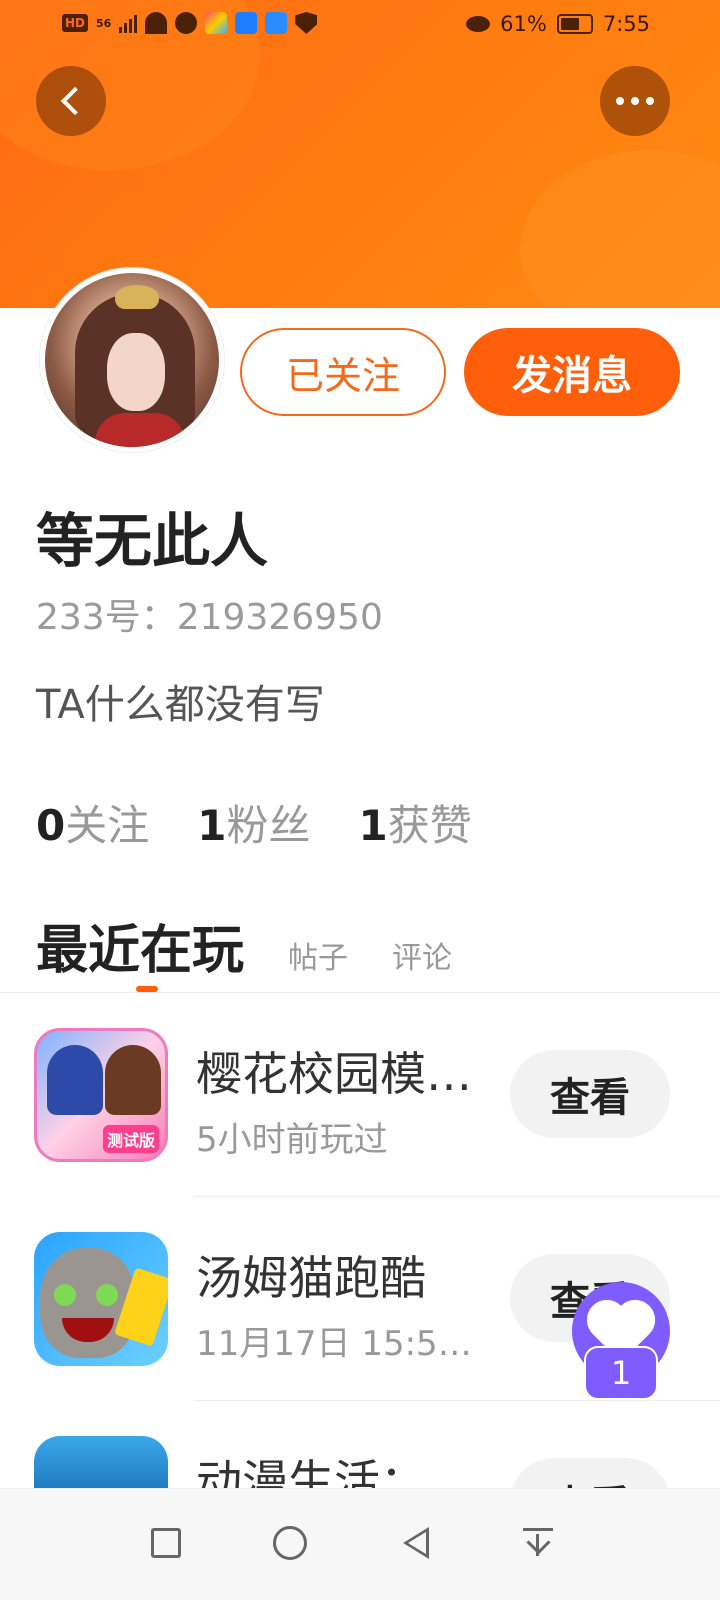  What do you see at coordinates (209, 617) in the screenshot?
I see `user-id: 233号：219326950` at bounding box center [209, 617].